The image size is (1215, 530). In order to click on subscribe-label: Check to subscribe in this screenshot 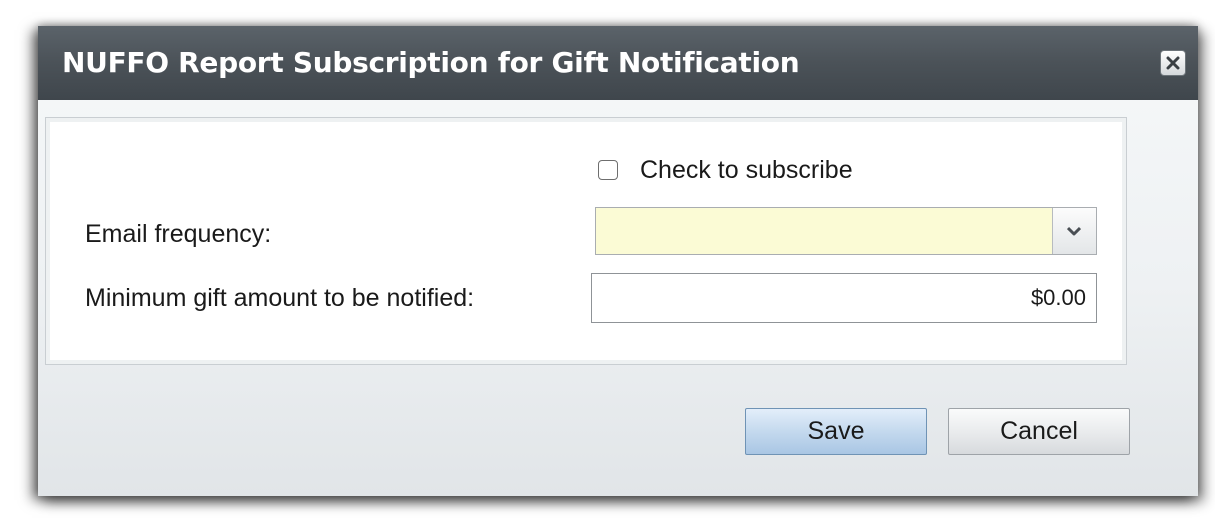, I will do `click(746, 169)`.